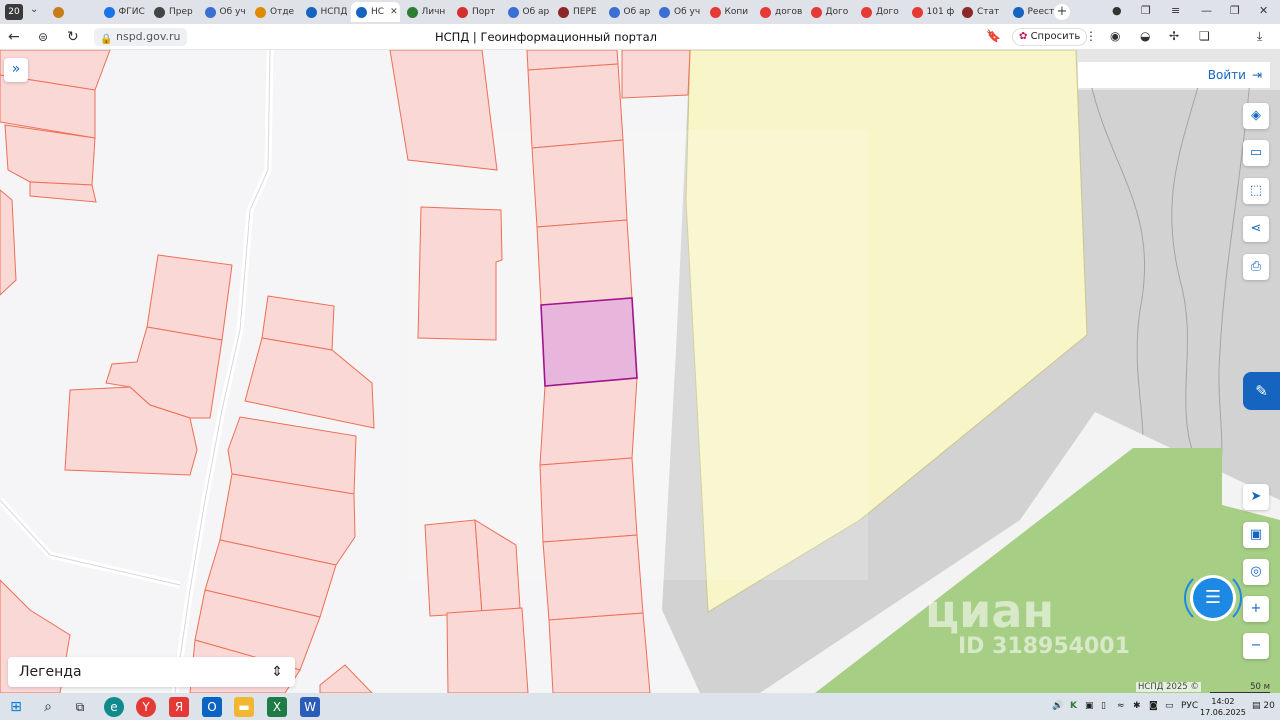  Describe the element at coordinates (151, 672) in the screenshot. I see `legend-panel: Легенда ⇕` at that location.